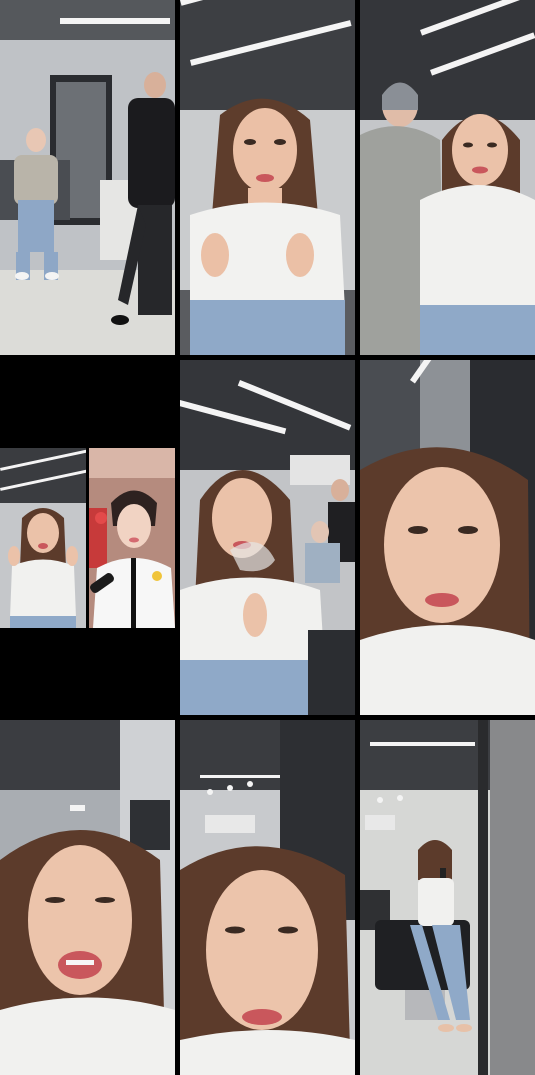 This screenshot has height=1075, width=535. I want to click on mirror-selfie-scene, so click(447, 897).